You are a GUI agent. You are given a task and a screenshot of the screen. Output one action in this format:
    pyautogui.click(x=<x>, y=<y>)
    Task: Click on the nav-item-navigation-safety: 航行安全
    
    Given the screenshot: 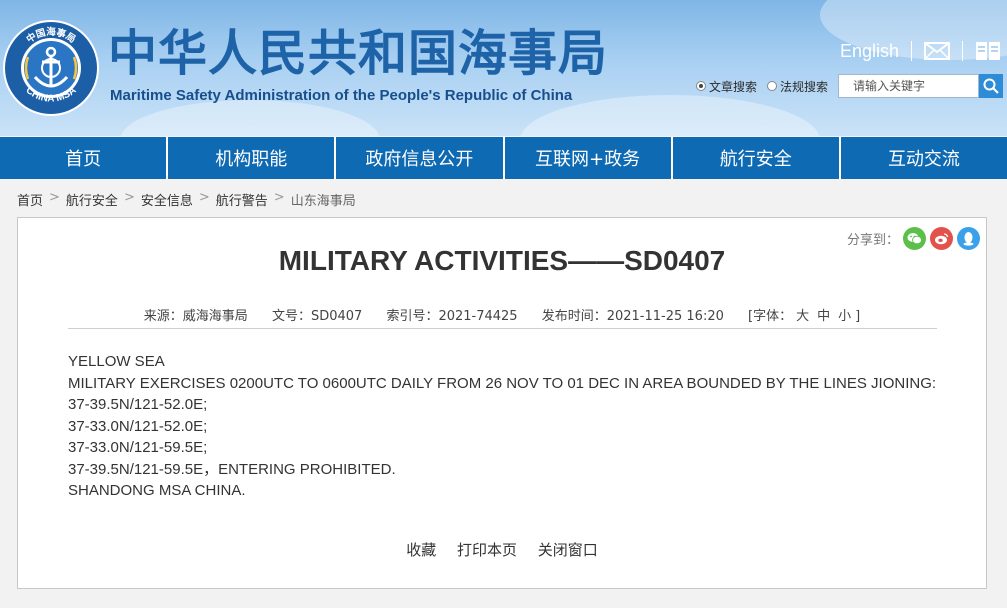 What is the action you would take?
    pyautogui.click(x=757, y=158)
    